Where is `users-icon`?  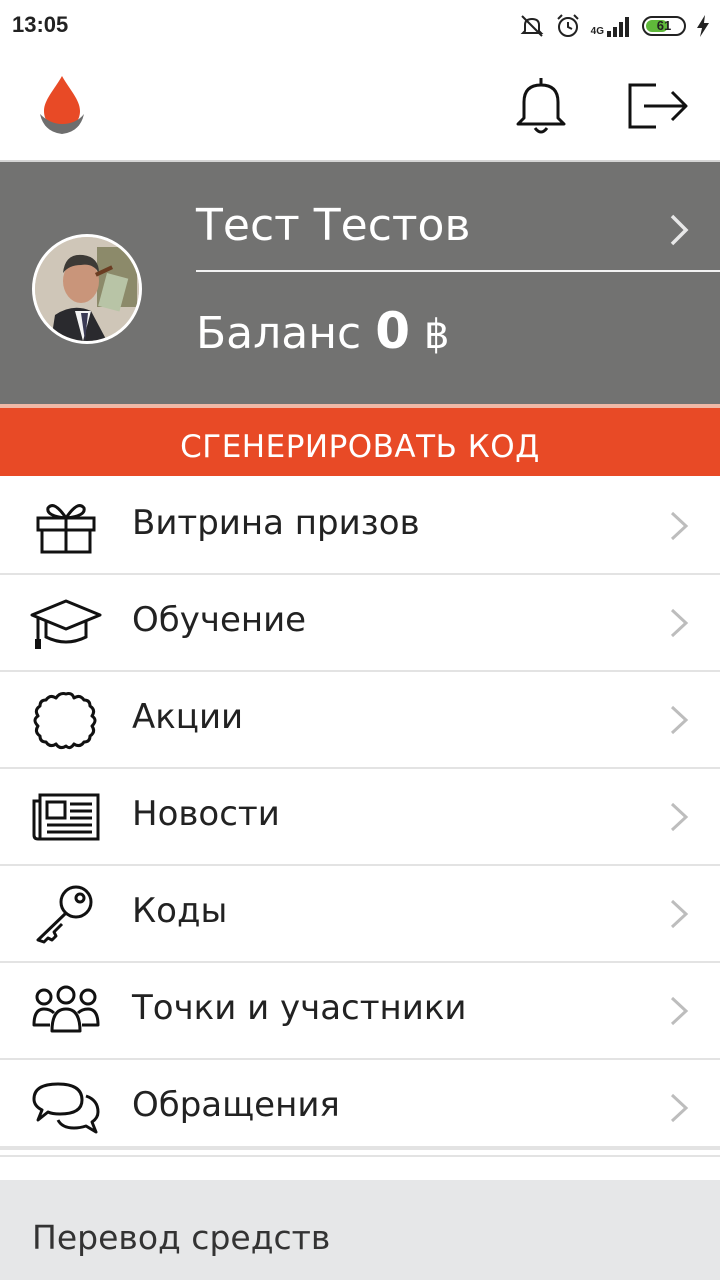 users-icon is located at coordinates (66, 1009).